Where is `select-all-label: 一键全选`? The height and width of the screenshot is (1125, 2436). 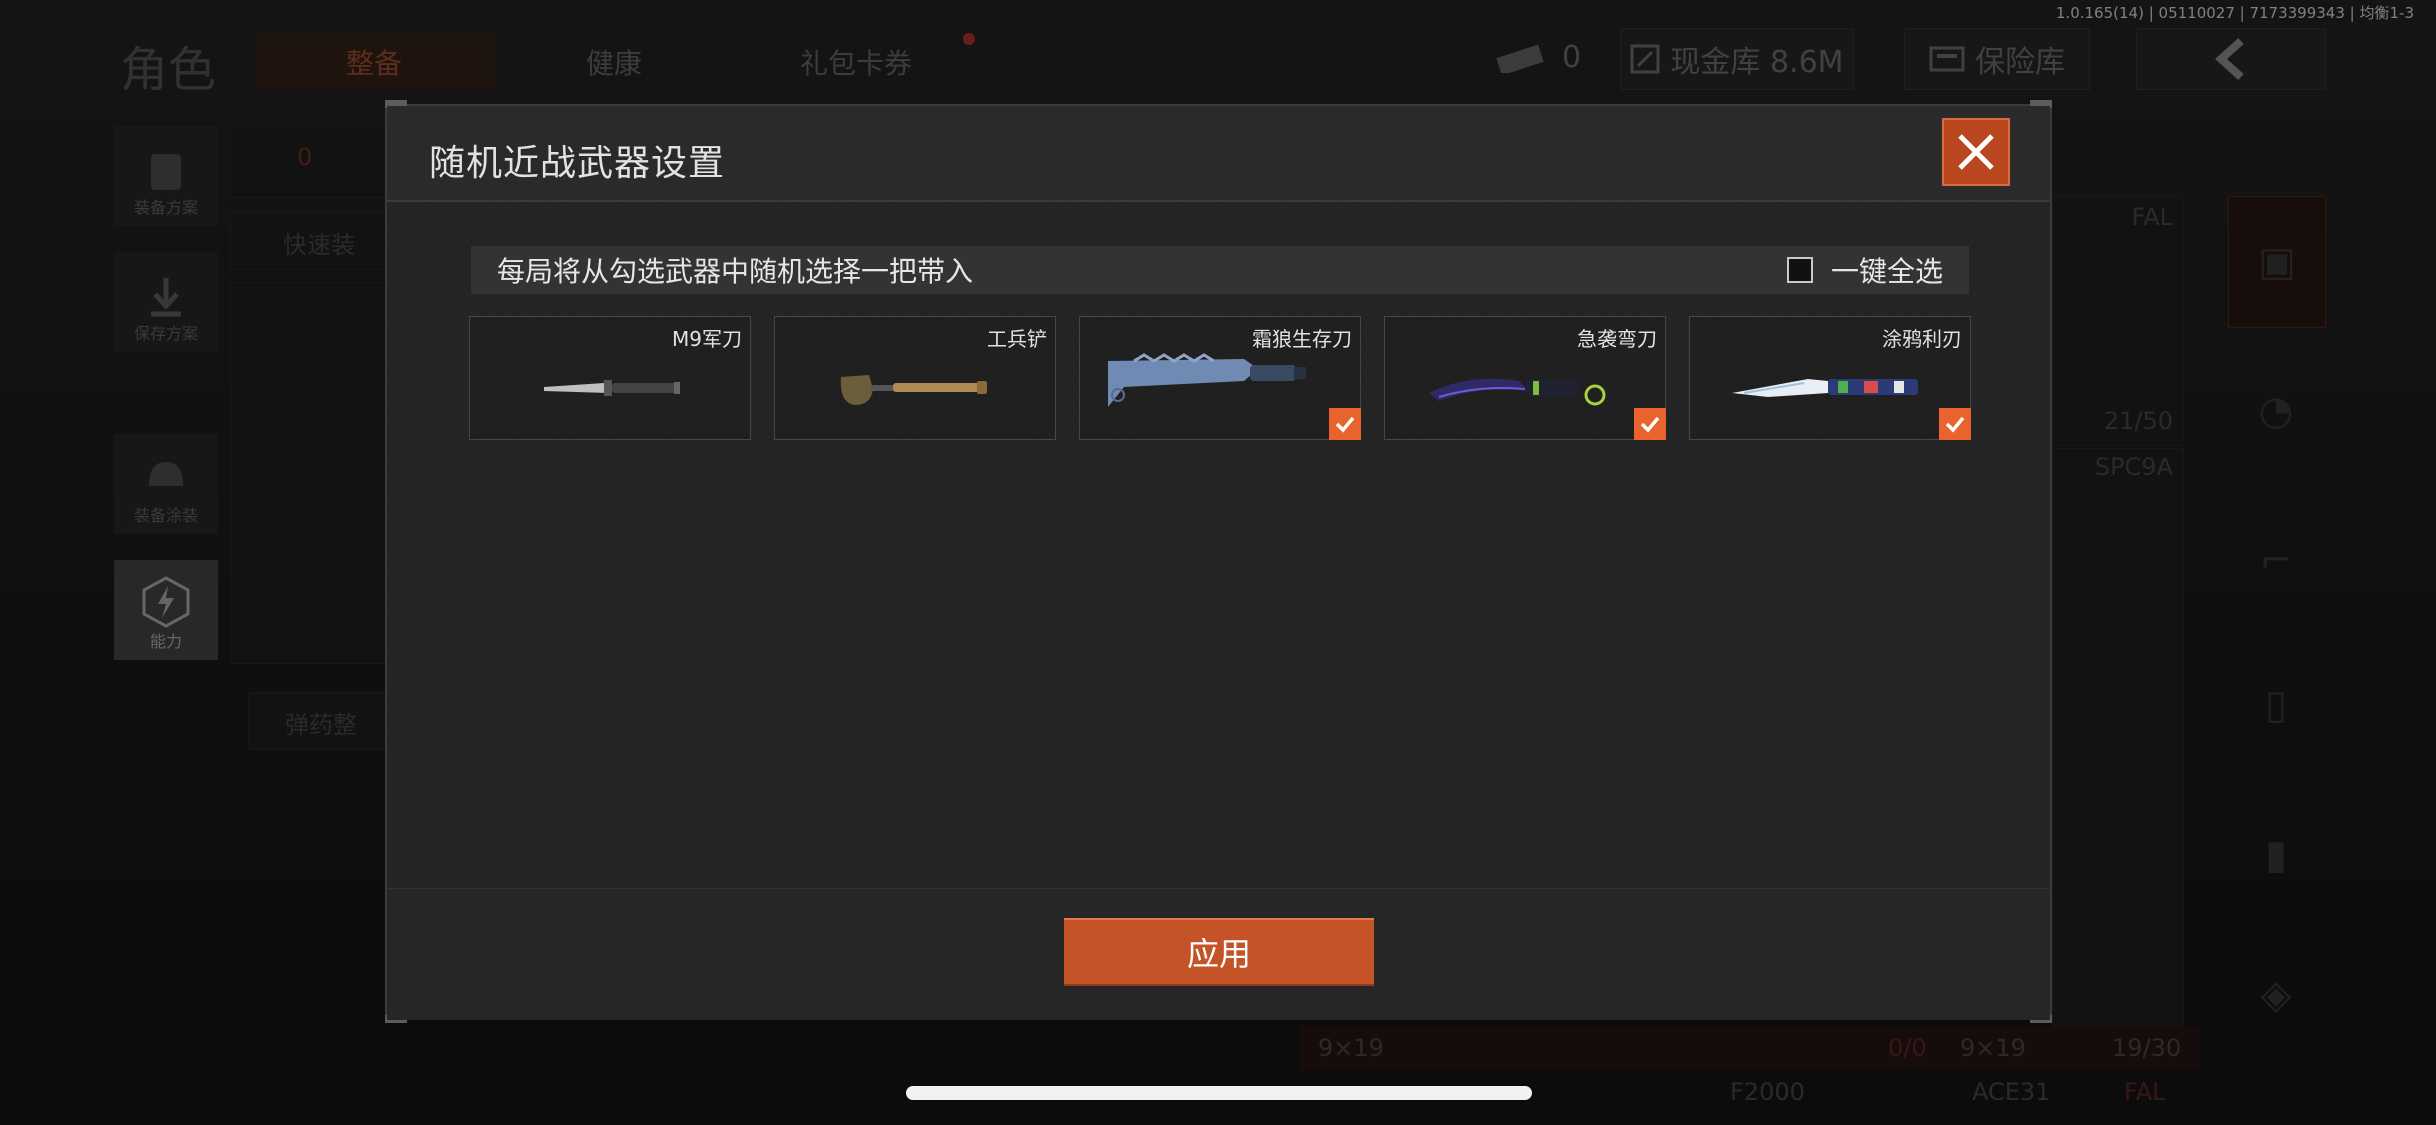 select-all-label: 一键全选 is located at coordinates (1886, 271).